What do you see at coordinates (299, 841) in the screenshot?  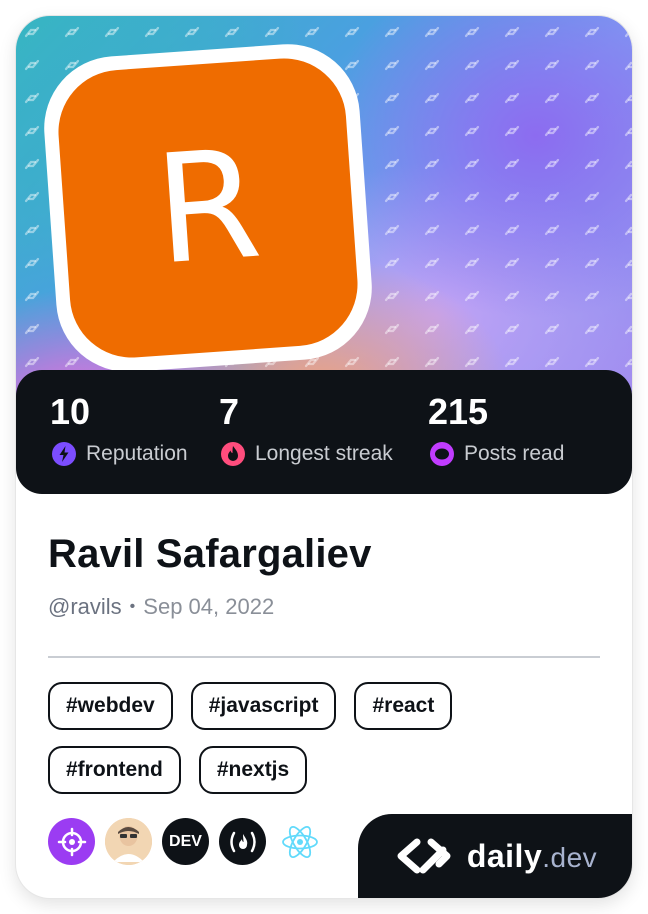 I see `react-squad-icon` at bounding box center [299, 841].